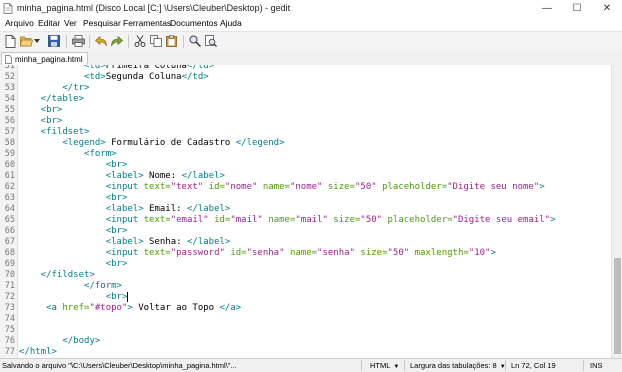  Describe the element at coordinates (68, 154) in the screenshot. I see `code-text: <form>` at that location.